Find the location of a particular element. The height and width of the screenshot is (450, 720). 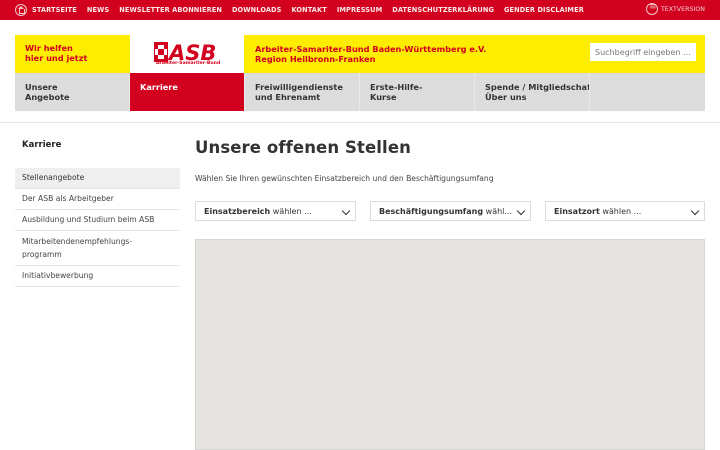

textversion-label: TEXTVERSION is located at coordinates (682, 9).